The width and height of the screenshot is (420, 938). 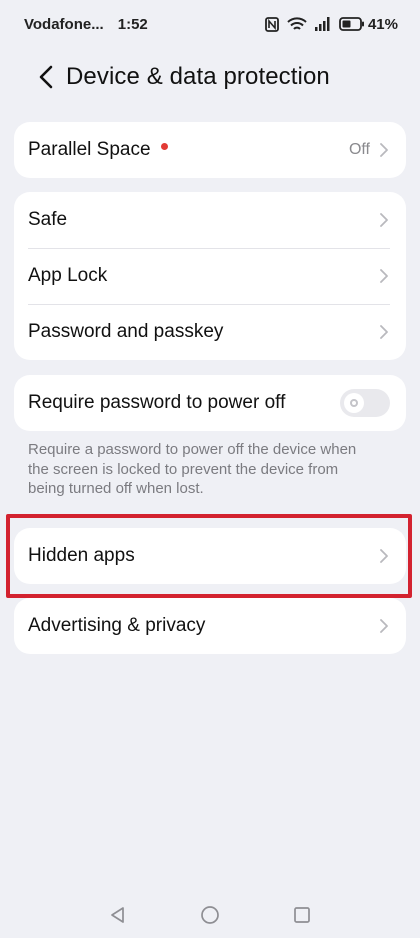 I want to click on status-bar: Vodafone... 1:52 41%, so click(x=210, y=24).